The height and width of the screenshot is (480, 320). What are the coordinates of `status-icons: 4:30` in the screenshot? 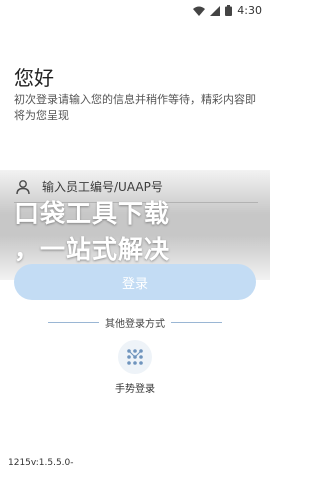 It's located at (227, 10).